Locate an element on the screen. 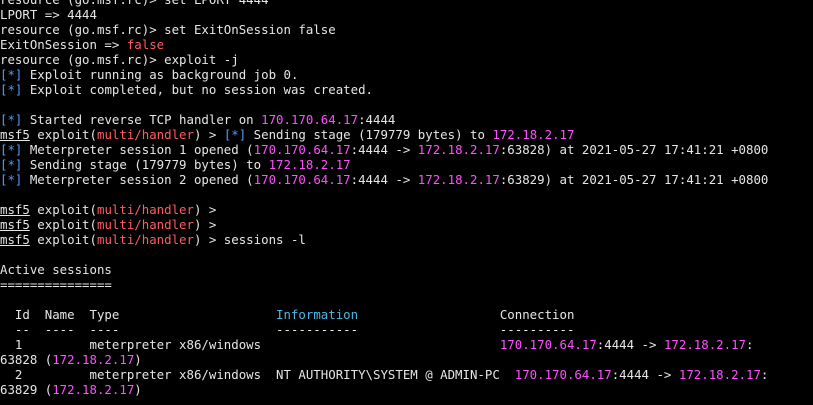 The height and width of the screenshot is (405, 813). terminal-text-segment: Connection is located at coordinates (466, 314).